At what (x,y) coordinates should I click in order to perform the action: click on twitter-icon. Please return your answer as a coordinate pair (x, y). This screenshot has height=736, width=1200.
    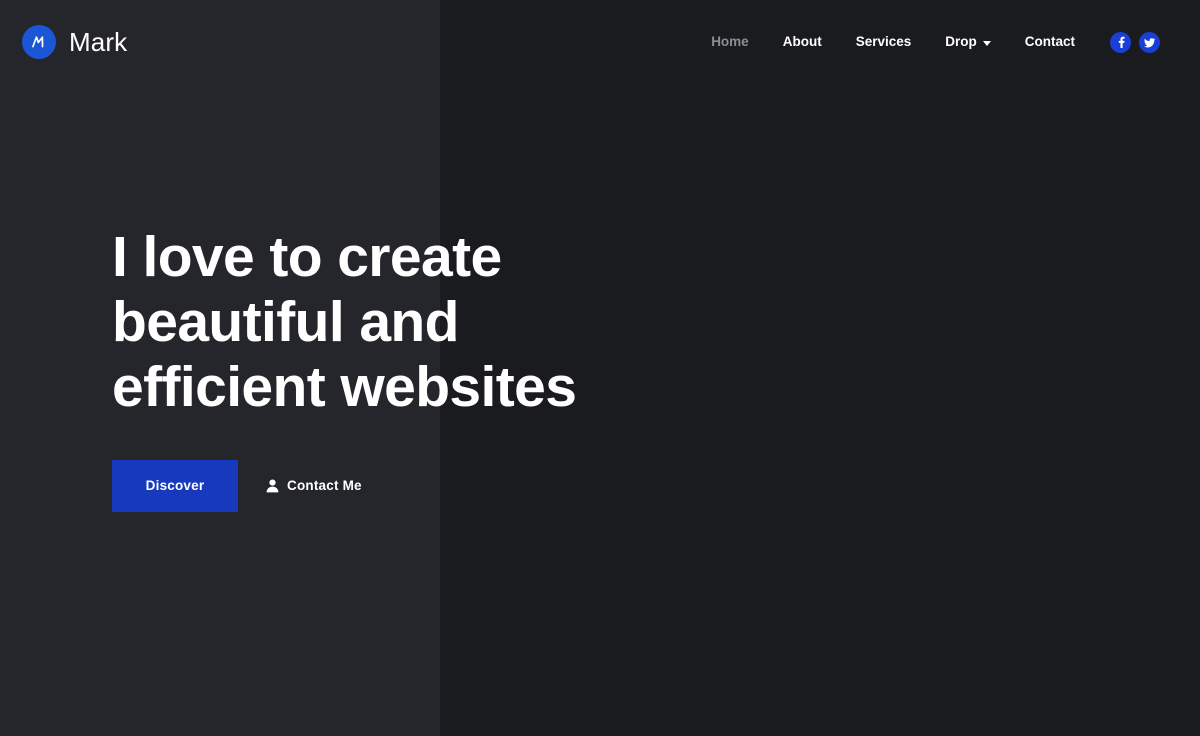
    Looking at the image, I should click on (1149, 42).